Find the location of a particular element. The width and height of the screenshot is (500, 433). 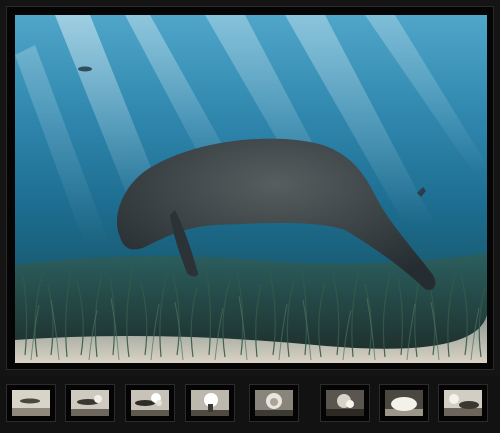

thumbnail-2-image is located at coordinates (90, 403).